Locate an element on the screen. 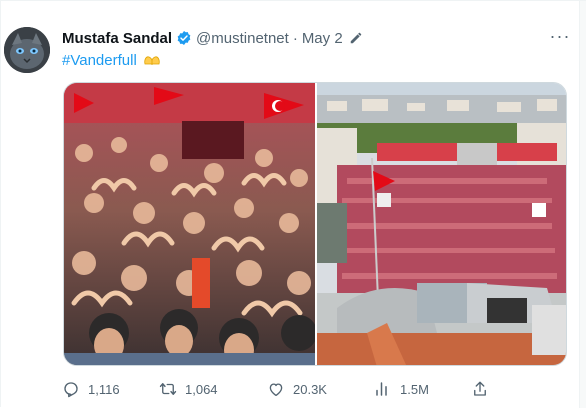 The width and height of the screenshot is (586, 408). avatar is located at coordinates (27, 50).